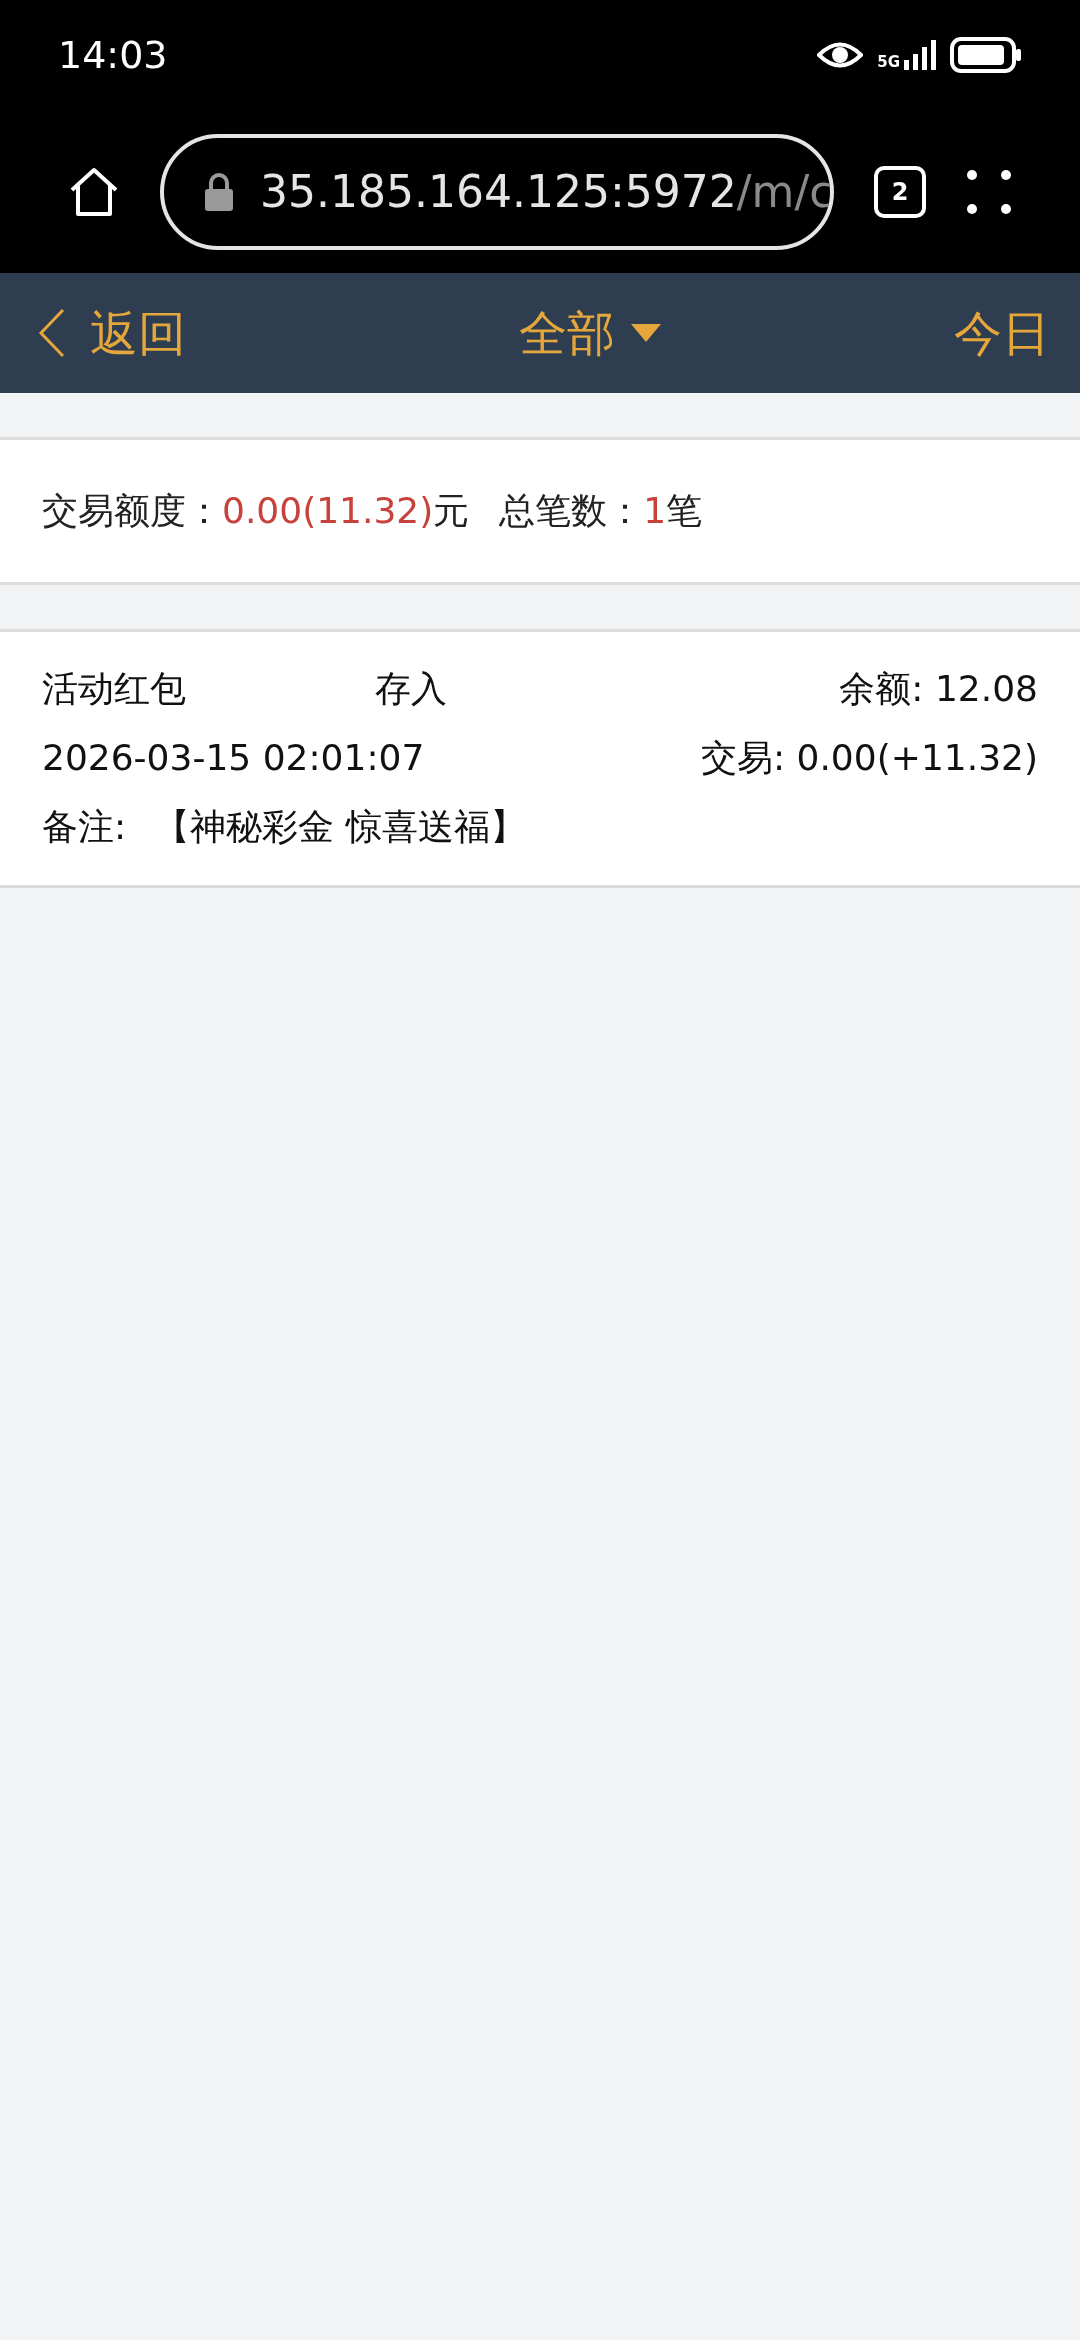 The height and width of the screenshot is (2340, 1080). Describe the element at coordinates (938, 689) in the screenshot. I see `record-balance: 余额: 12.08` at that location.